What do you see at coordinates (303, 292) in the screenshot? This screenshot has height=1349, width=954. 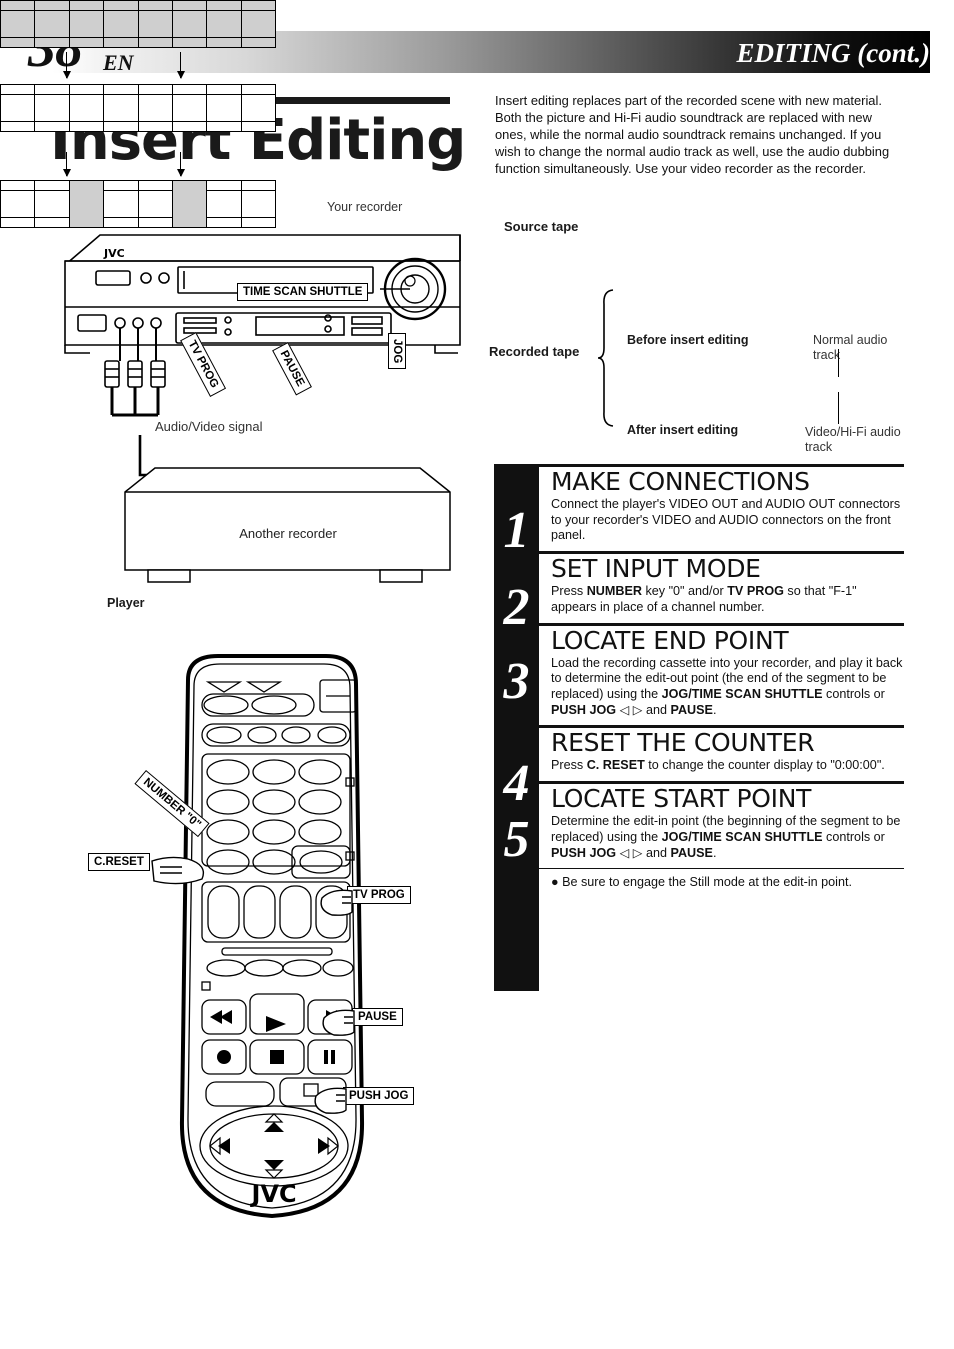 I see `time-scan-shuttle-callout: TIME SCAN SHUTTLE` at bounding box center [303, 292].